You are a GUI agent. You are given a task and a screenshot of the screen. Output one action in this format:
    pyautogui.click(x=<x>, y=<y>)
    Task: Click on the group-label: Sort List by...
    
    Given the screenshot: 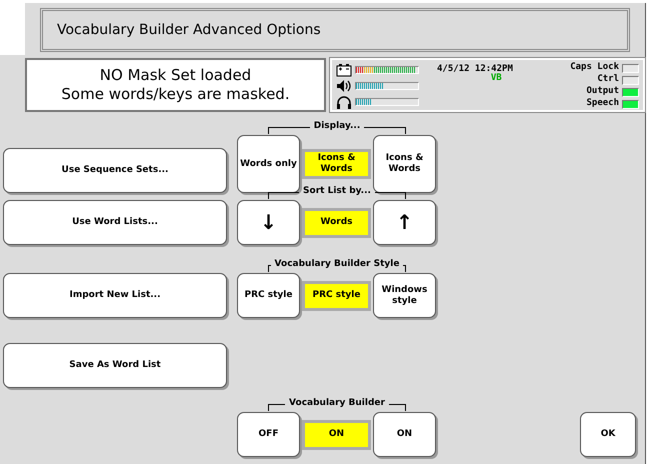 What is the action you would take?
    pyautogui.click(x=337, y=191)
    